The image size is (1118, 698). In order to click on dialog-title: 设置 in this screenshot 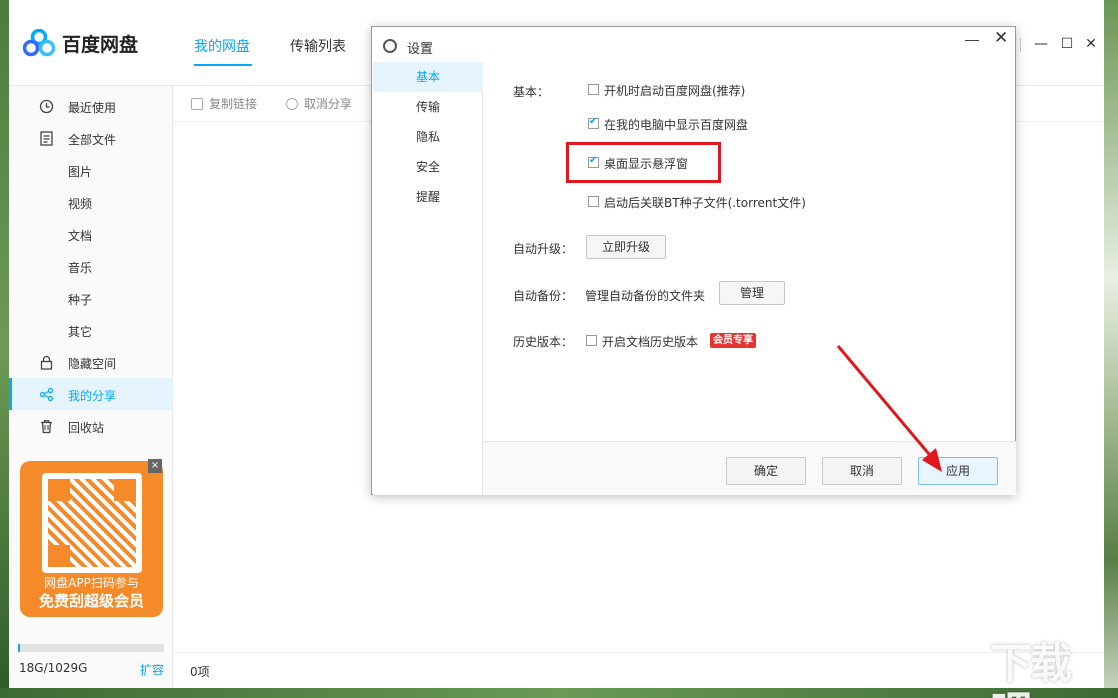, I will do `click(420, 49)`.